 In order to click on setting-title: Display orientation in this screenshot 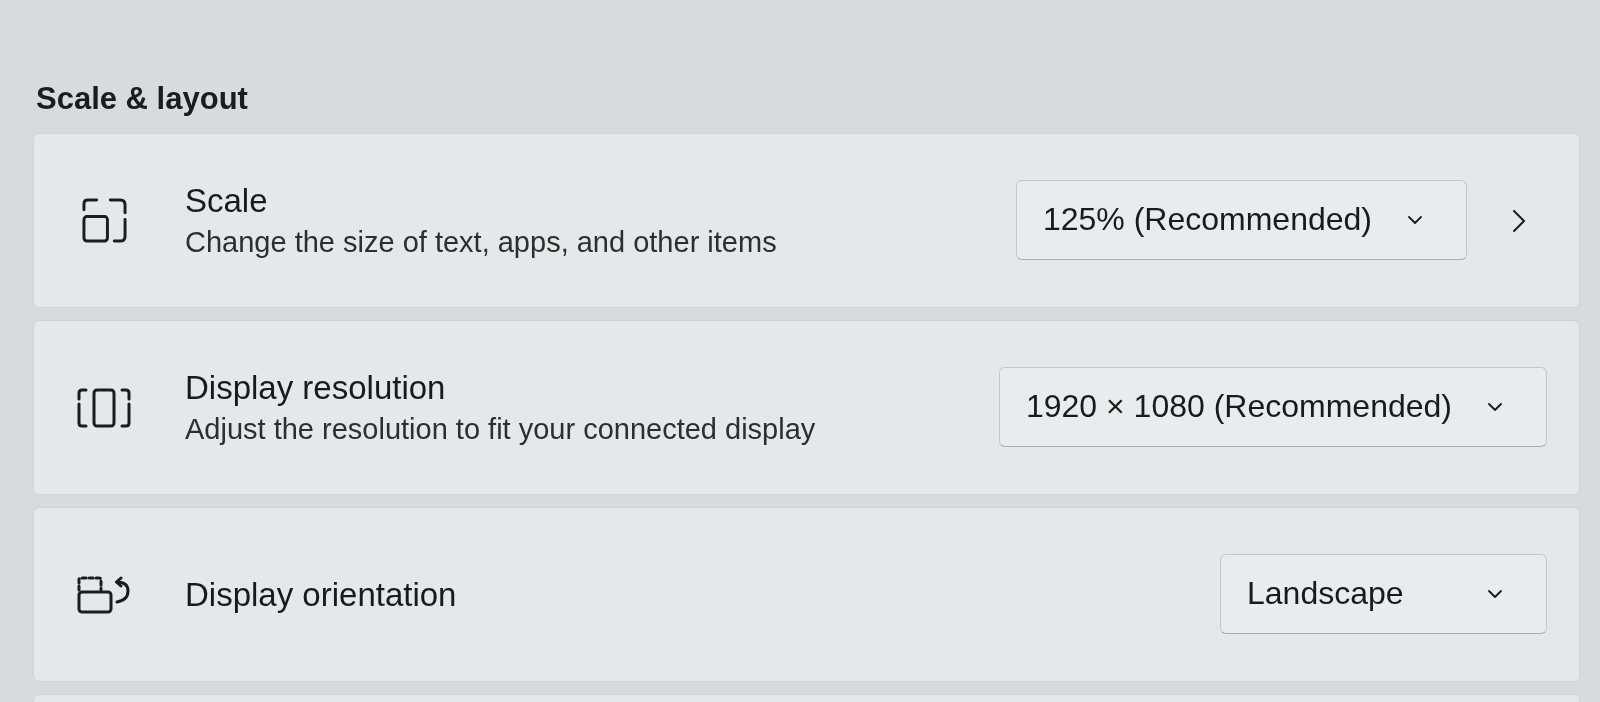, I will do `click(321, 595)`.